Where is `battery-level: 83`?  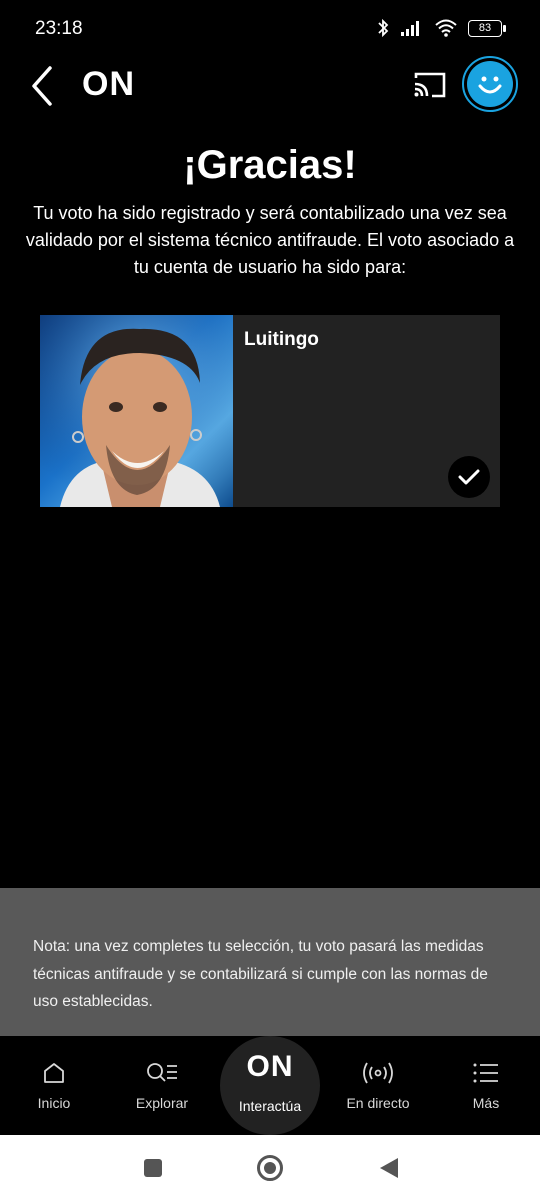 battery-level: 83 is located at coordinates (485, 28).